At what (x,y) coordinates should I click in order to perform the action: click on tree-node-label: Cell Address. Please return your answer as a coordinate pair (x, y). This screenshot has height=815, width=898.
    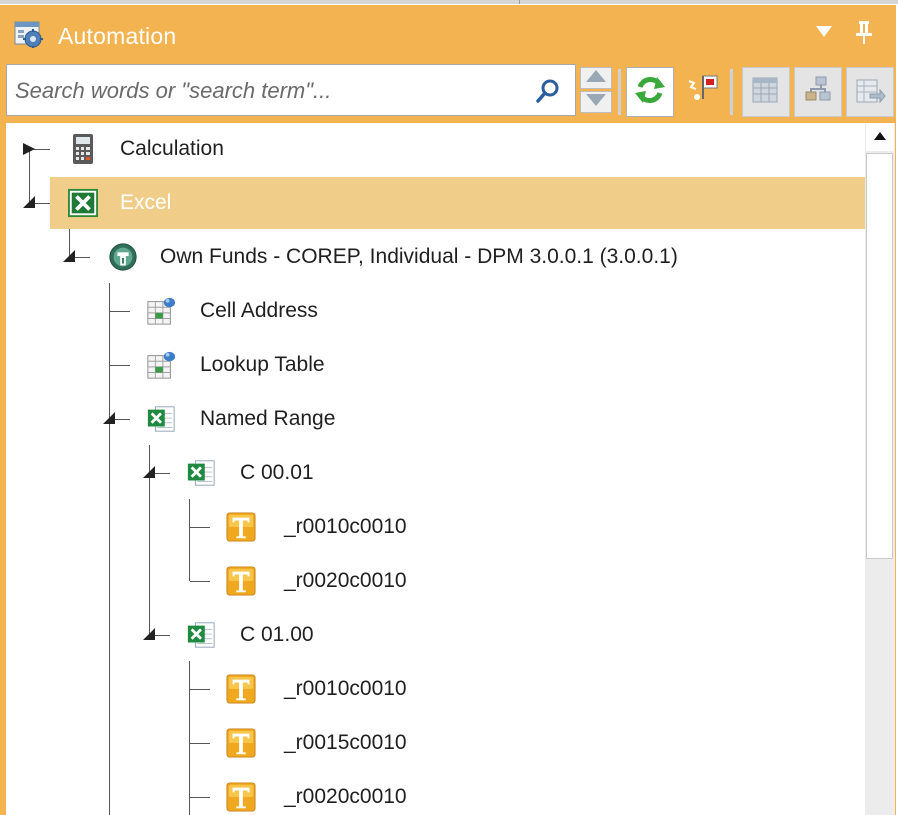
    Looking at the image, I should click on (259, 310).